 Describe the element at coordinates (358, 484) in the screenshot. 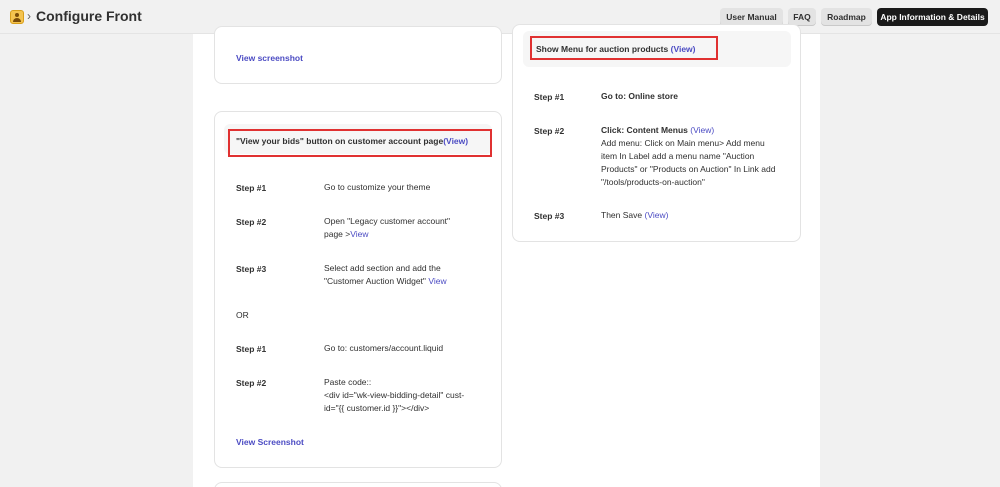

I see `next-card` at that location.